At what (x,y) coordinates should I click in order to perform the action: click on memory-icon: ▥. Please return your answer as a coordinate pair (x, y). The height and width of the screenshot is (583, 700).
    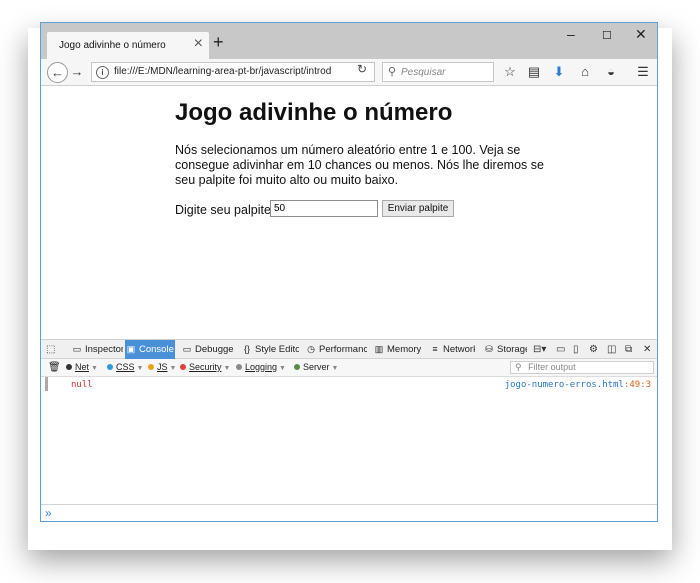
    Looking at the image, I should click on (379, 349).